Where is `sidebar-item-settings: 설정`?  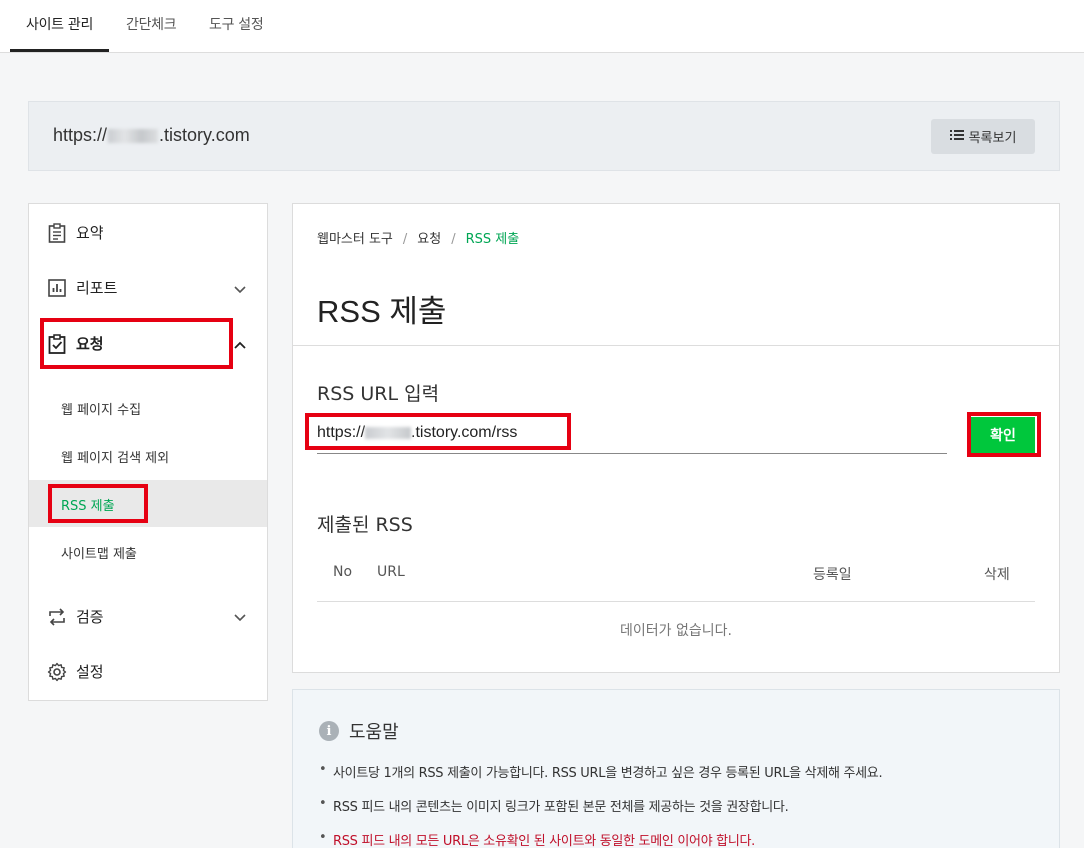
sidebar-item-settings: 설정 is located at coordinates (75, 671).